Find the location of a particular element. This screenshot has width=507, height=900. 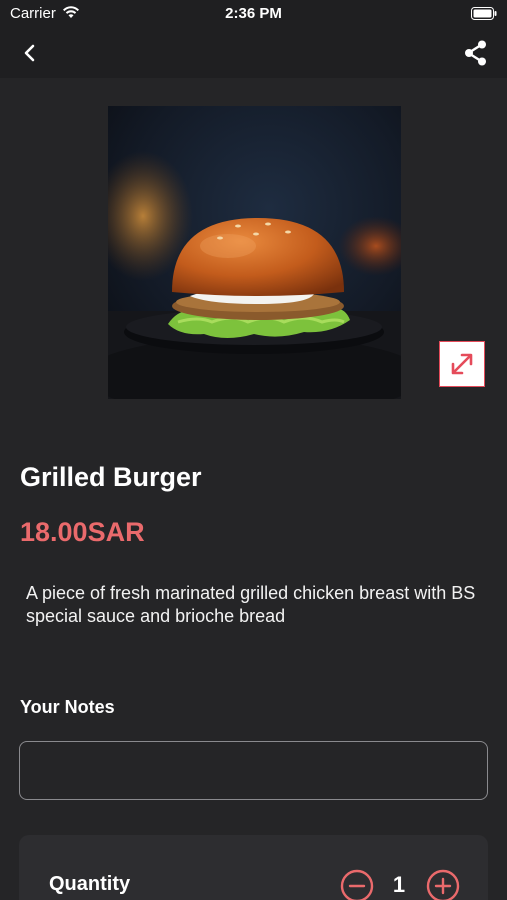

quantity-card: Quantity 1 is located at coordinates (253, 867).